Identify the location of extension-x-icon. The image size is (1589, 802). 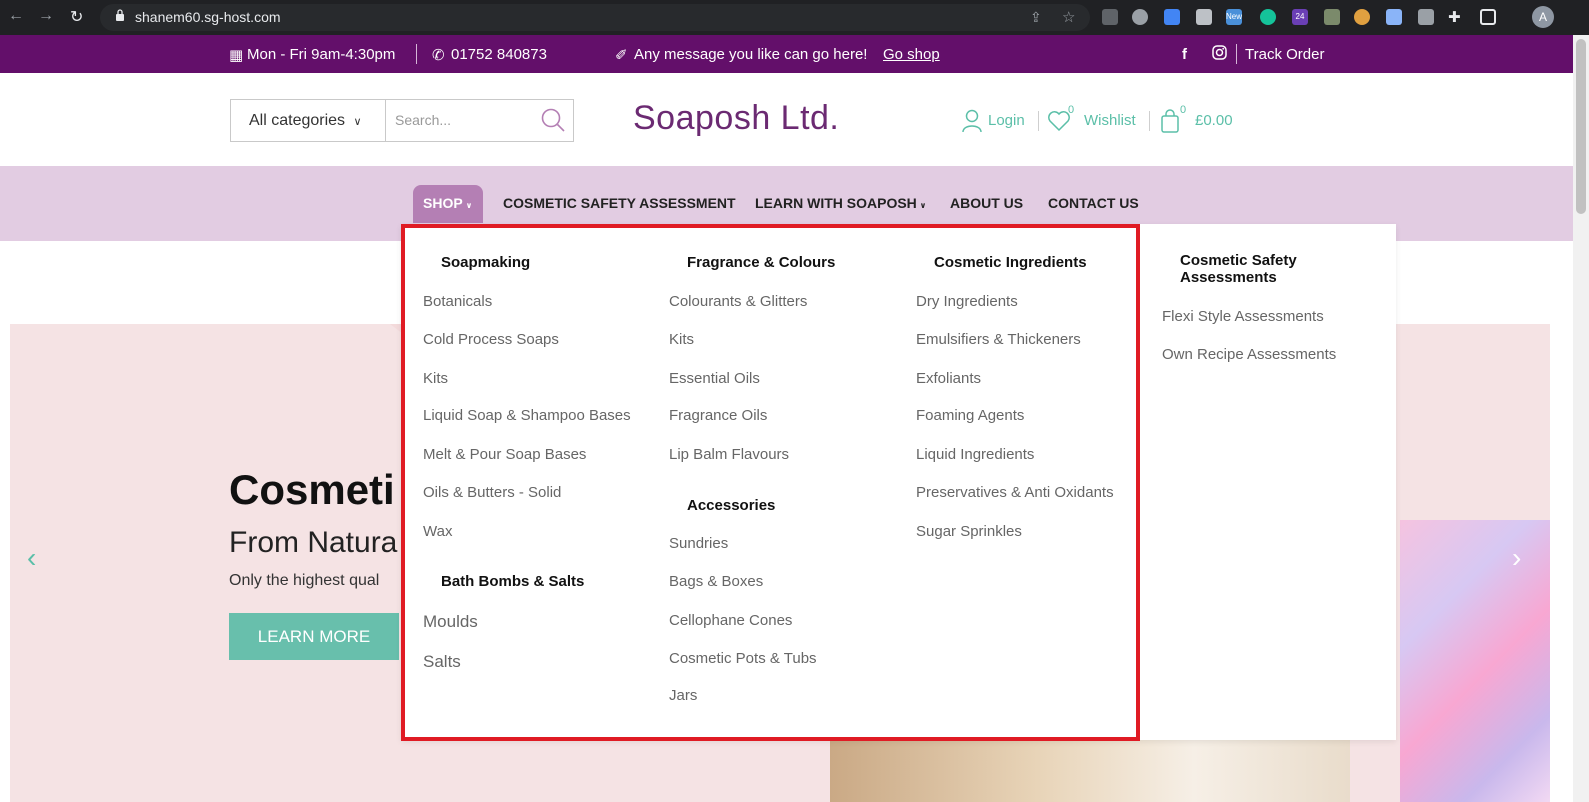
(1332, 17).